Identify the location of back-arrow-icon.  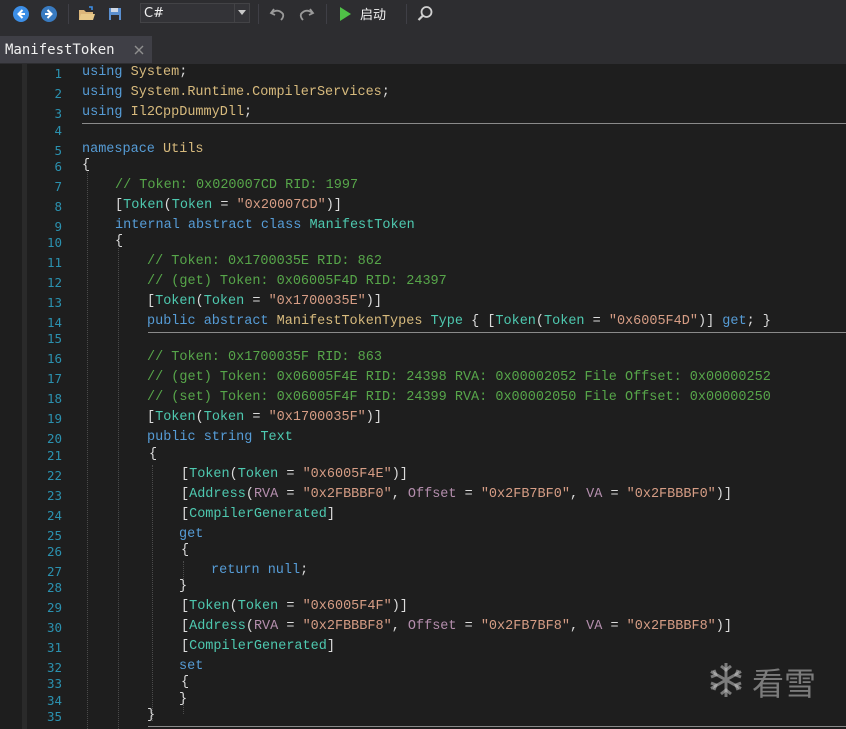
(21, 14).